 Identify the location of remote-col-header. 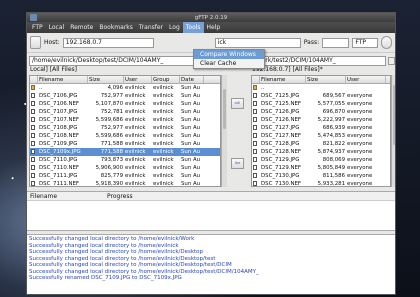
(256, 79).